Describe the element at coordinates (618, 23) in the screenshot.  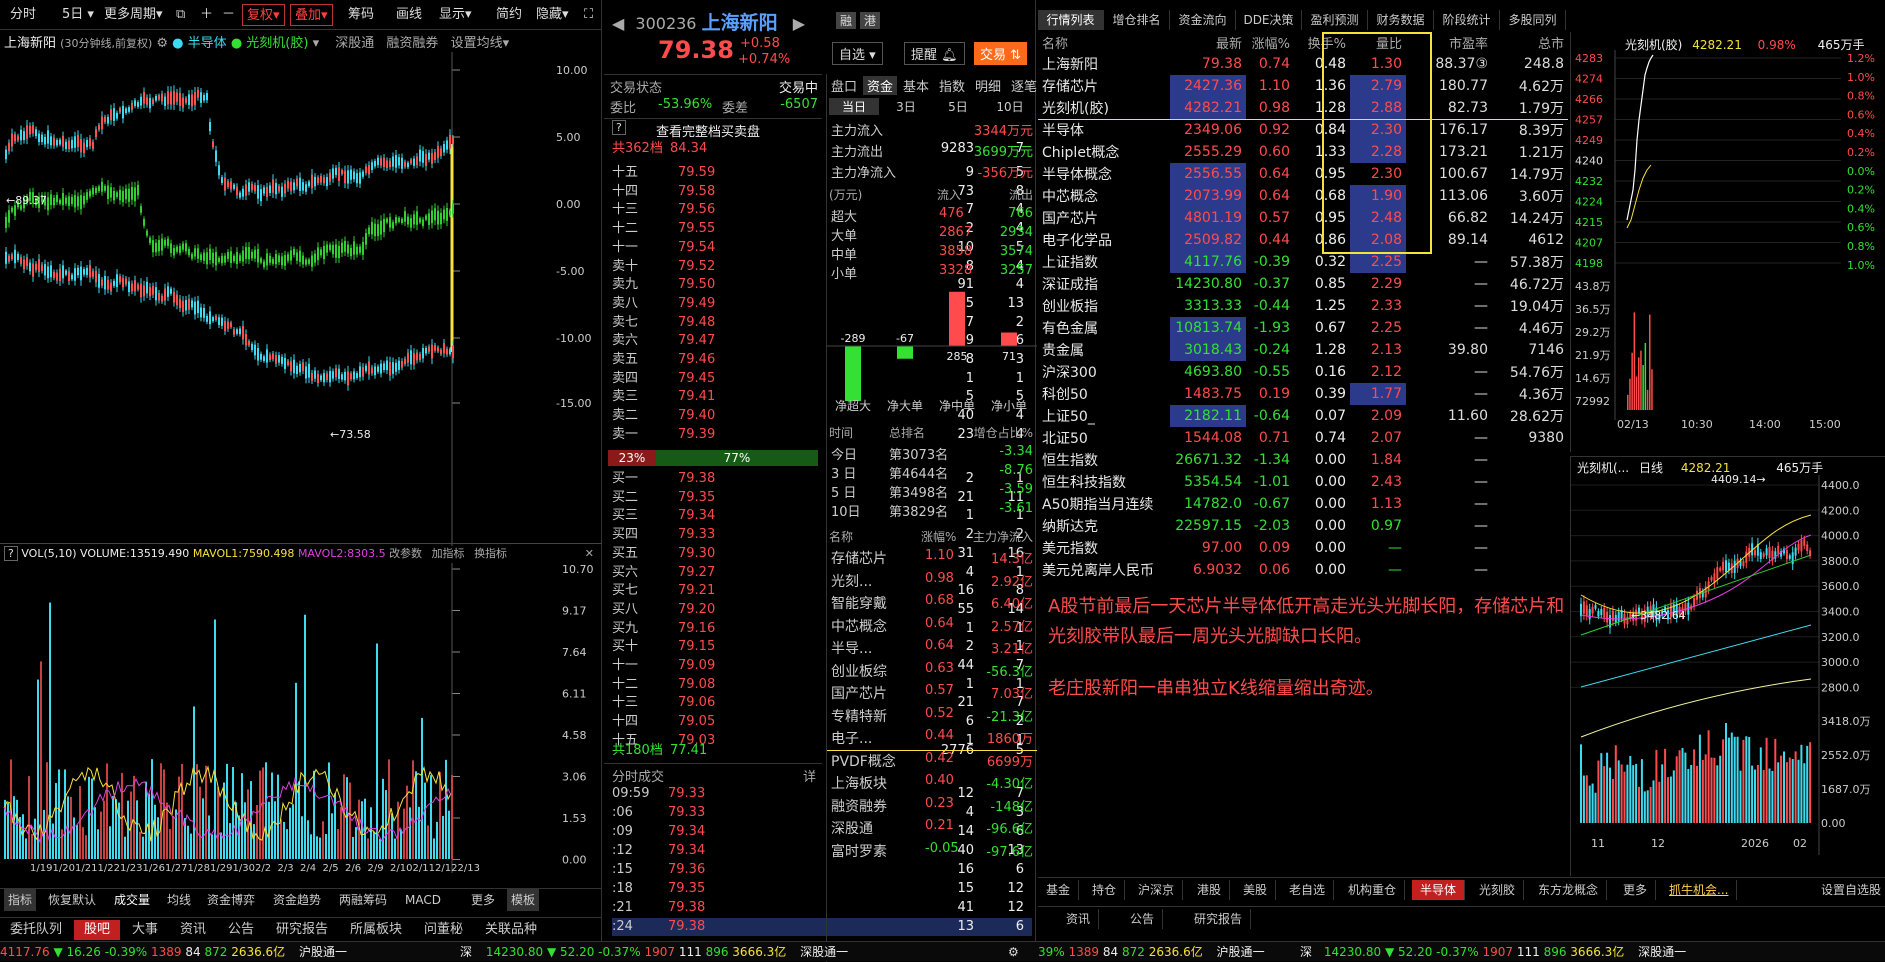
I see `prev-stock-icon: ◀` at that location.